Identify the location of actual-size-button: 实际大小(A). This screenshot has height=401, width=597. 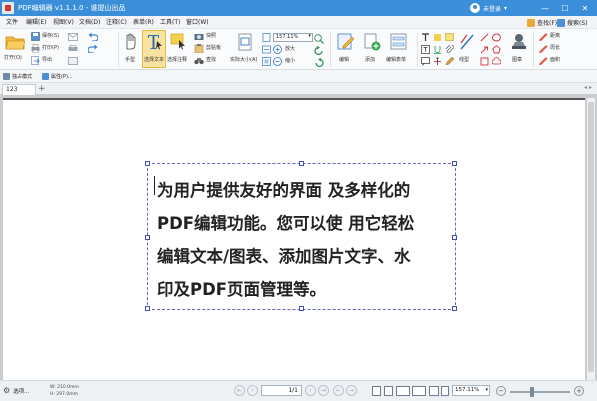
(246, 50).